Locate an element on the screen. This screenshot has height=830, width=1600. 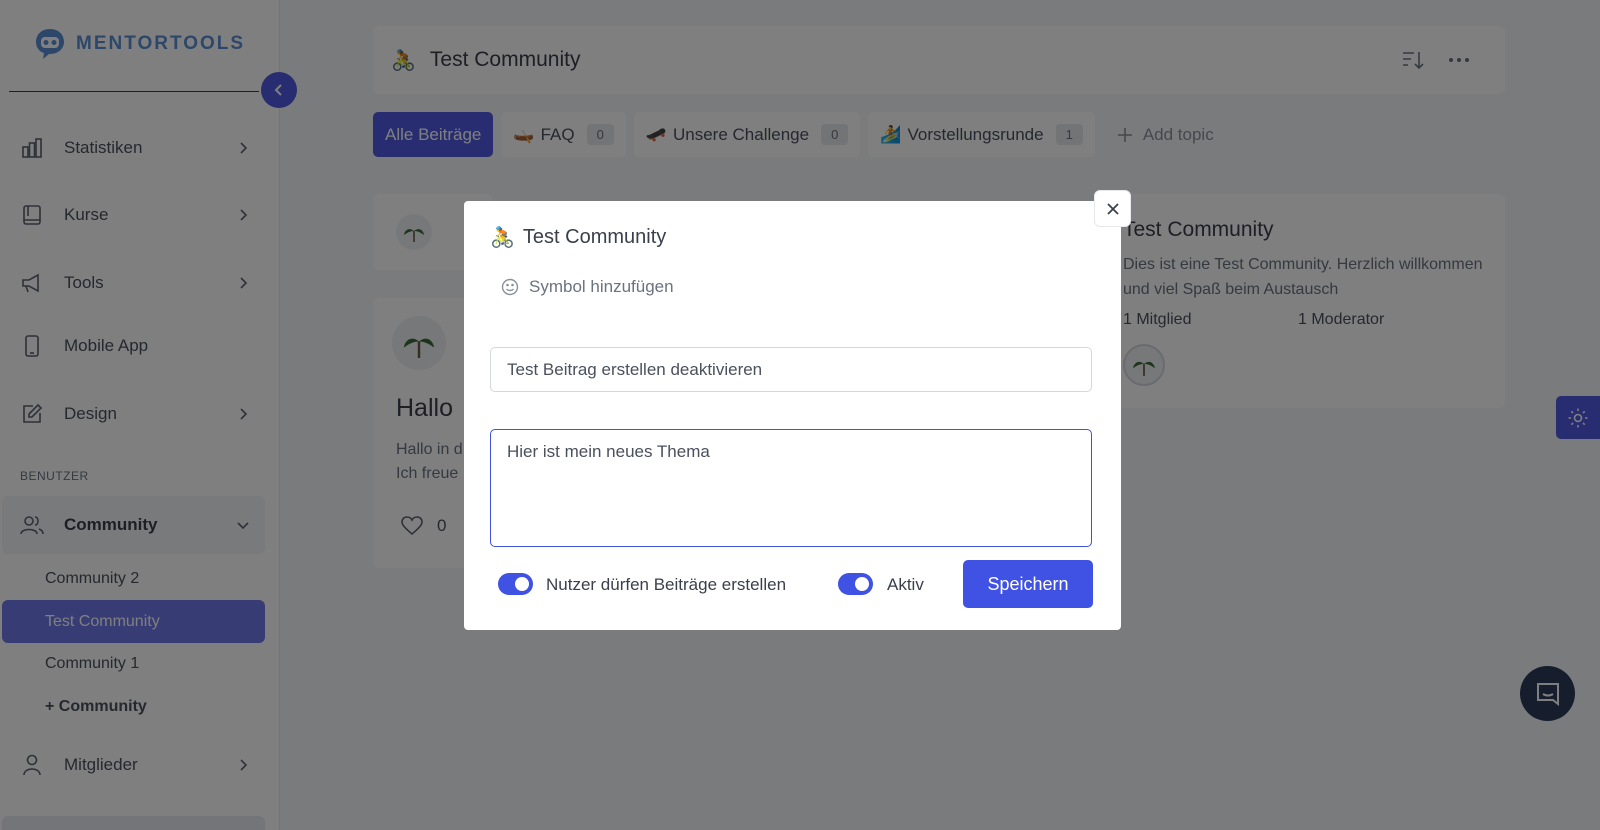
add-symbol-button: Symbol hinzufügen is located at coordinates (587, 287).